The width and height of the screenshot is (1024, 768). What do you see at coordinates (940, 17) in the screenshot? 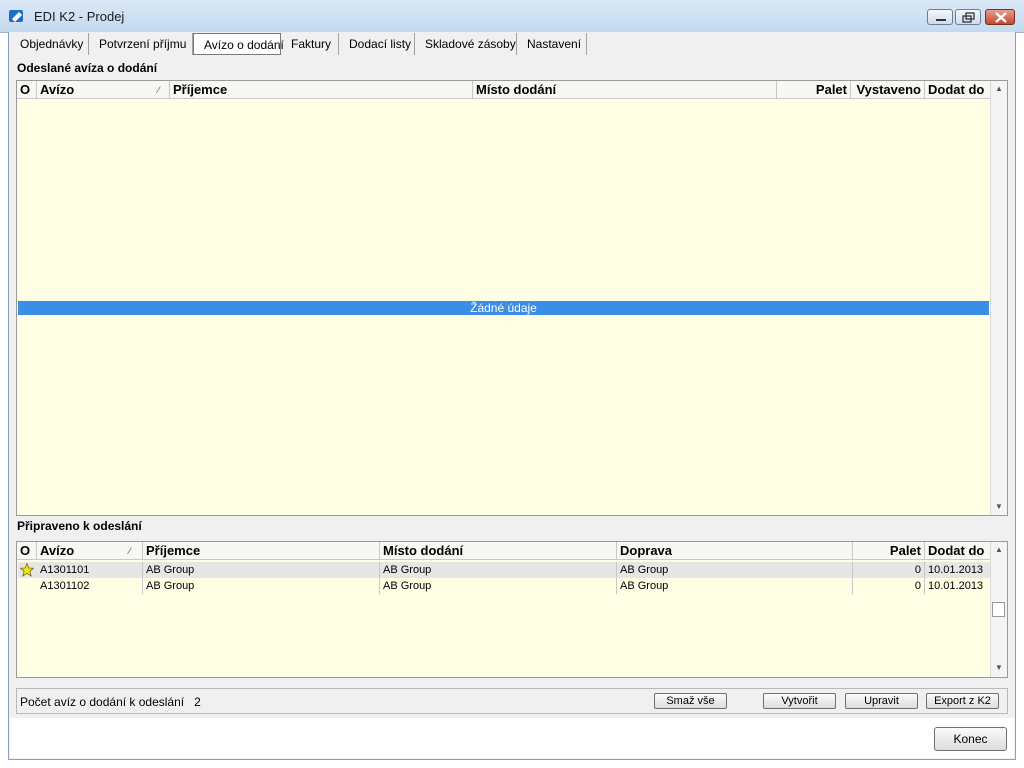
I see `minimize-button` at bounding box center [940, 17].